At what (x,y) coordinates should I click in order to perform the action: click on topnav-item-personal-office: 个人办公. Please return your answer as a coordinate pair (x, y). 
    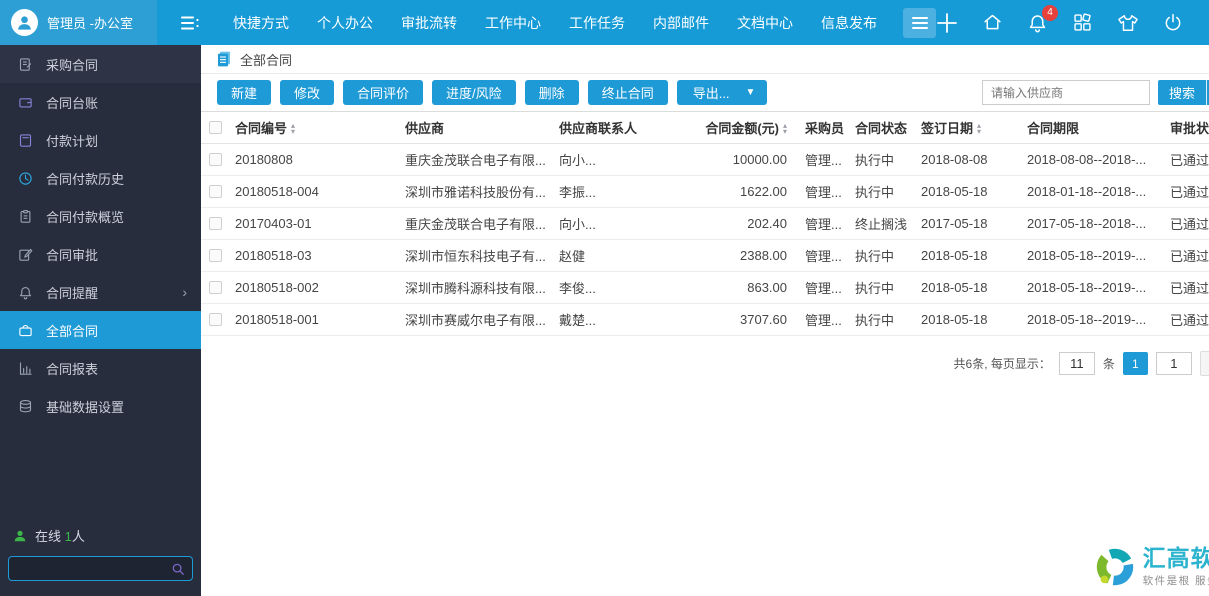
    Looking at the image, I should click on (345, 23).